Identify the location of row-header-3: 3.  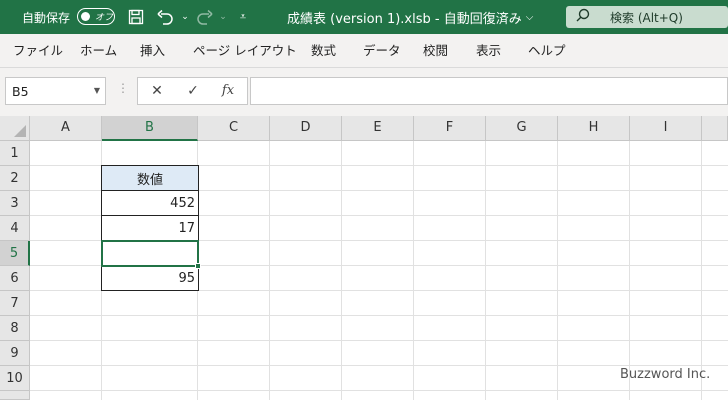
(15, 203).